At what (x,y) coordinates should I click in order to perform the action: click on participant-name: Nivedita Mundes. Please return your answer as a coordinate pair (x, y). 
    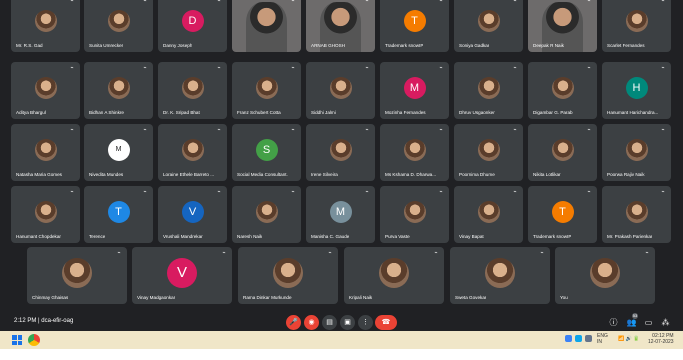
    Looking at the image, I should click on (106, 174).